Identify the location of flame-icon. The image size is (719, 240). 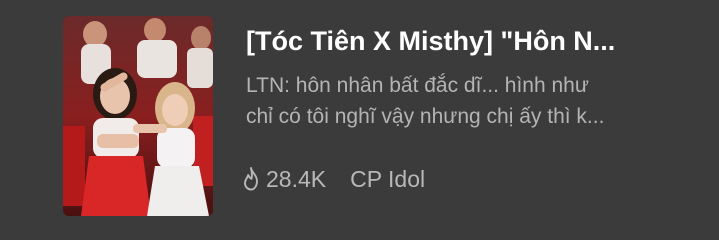
(251, 179).